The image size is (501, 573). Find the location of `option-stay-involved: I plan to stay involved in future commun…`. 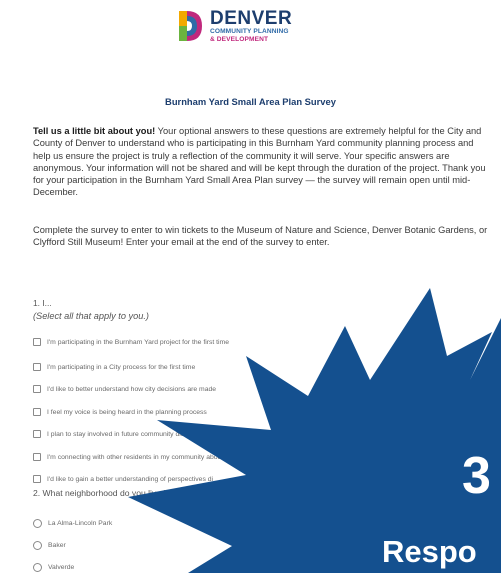

option-stay-involved: I plan to stay involved in future commun… is located at coordinates (138, 434).